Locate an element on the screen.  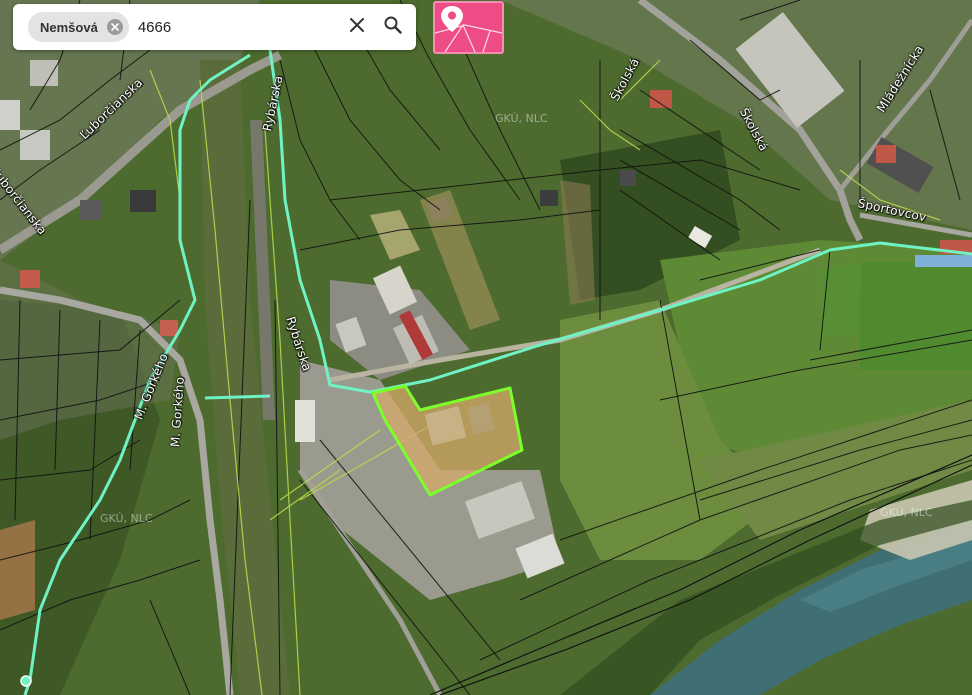
map-pin-icon is located at coordinates (468, 29).